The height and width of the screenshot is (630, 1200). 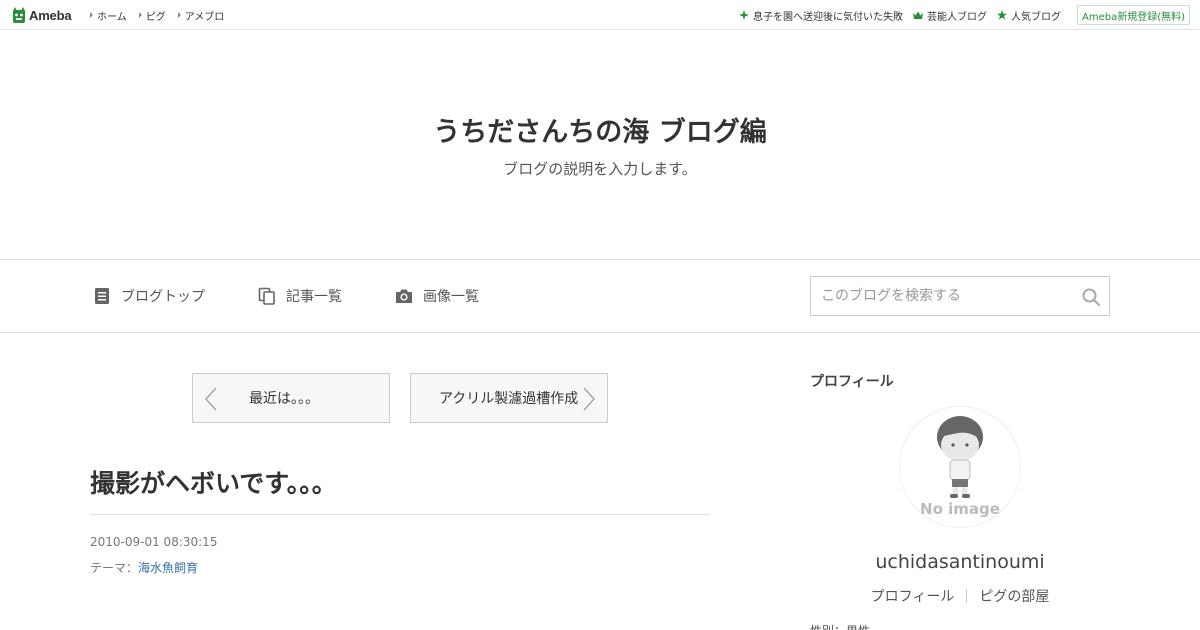 What do you see at coordinates (314, 297) in the screenshot?
I see `nav-label: 記事一覧` at bounding box center [314, 297].